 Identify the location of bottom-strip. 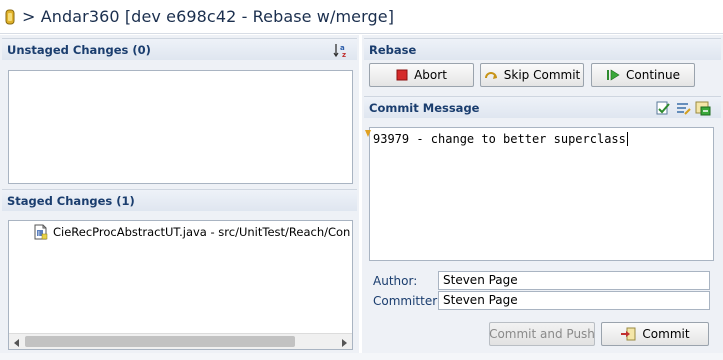
(361, 356).